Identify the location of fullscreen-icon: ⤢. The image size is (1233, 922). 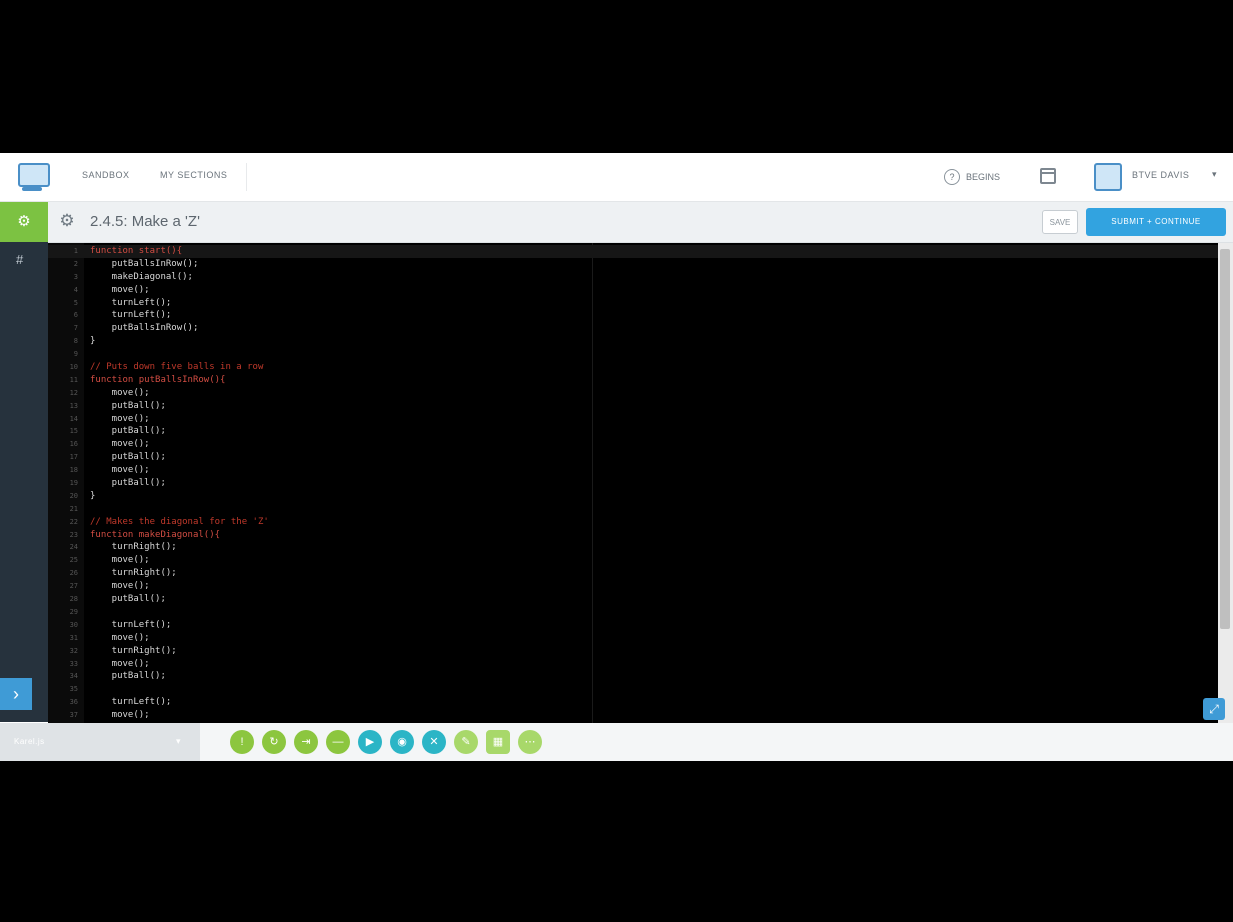
(1214, 709).